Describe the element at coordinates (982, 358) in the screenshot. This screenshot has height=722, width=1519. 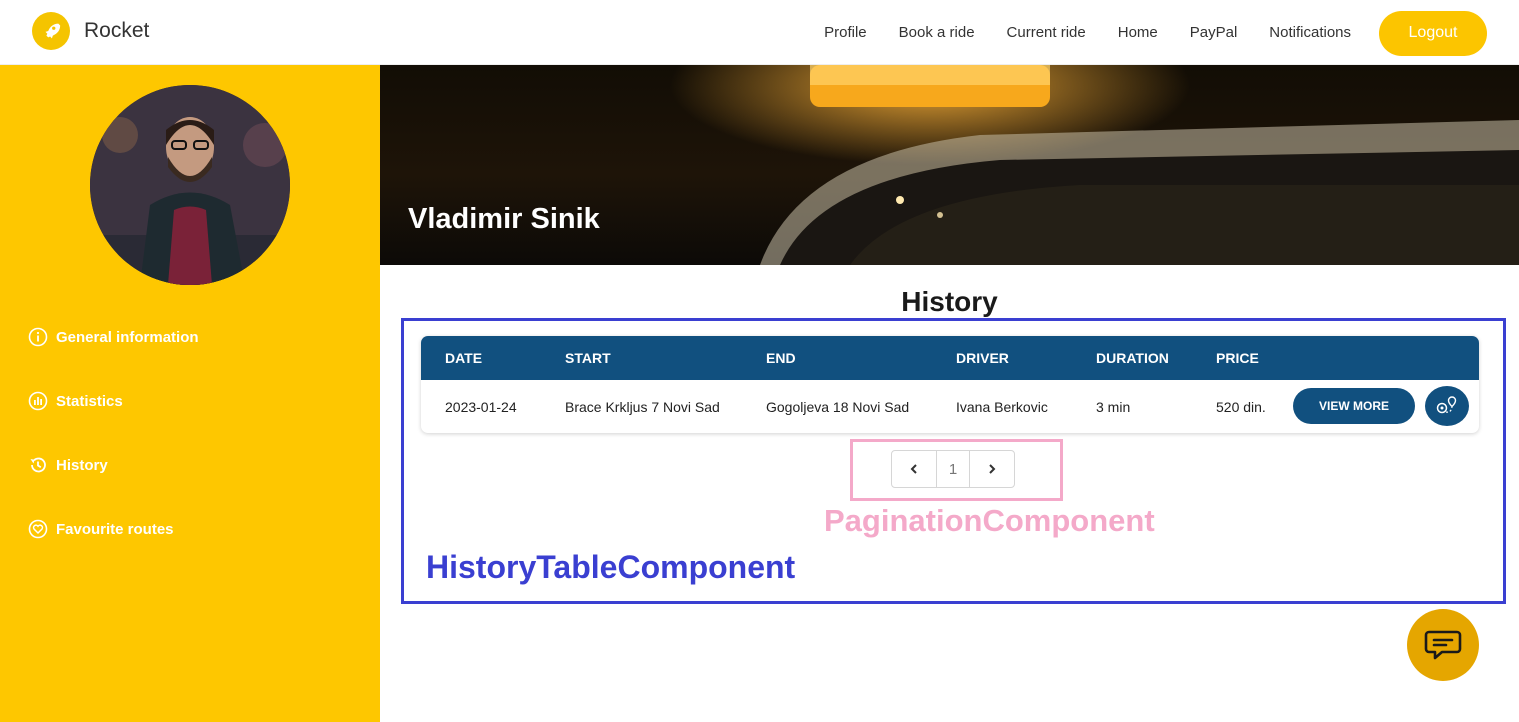
I see `column-header-driver: DRIVER` at that location.